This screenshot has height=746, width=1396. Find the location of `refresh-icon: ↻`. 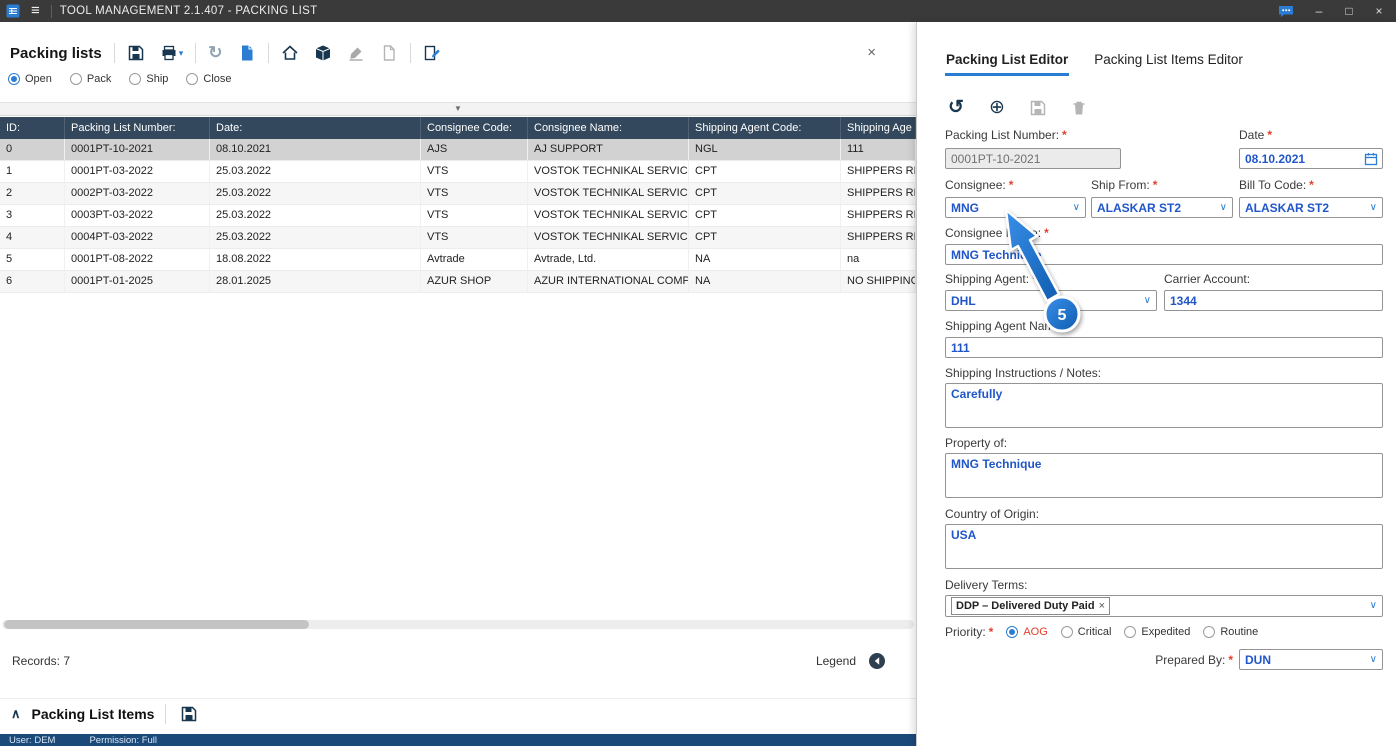

refresh-icon: ↻ is located at coordinates (215, 52).